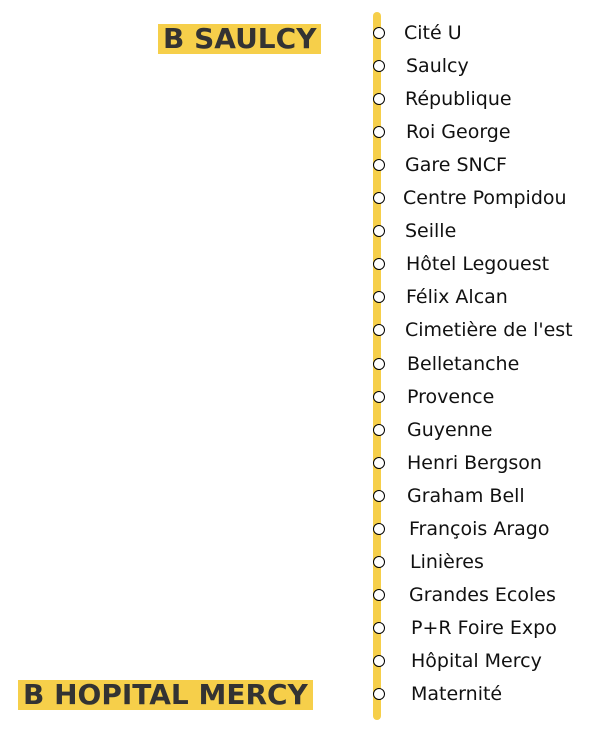  Describe the element at coordinates (484, 627) in the screenshot. I see `stop-name: P+R Foire Expo` at that location.